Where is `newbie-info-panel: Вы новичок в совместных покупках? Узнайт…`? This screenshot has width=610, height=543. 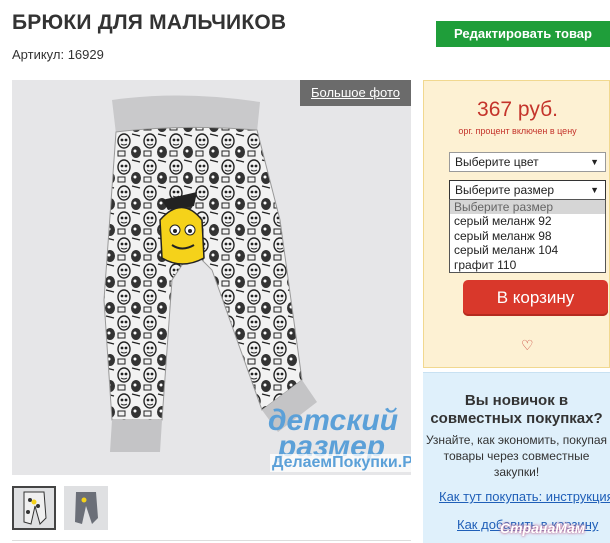 newbie-info-panel: Вы новичок в совместных покупках? Узнайт… is located at coordinates (516, 457).